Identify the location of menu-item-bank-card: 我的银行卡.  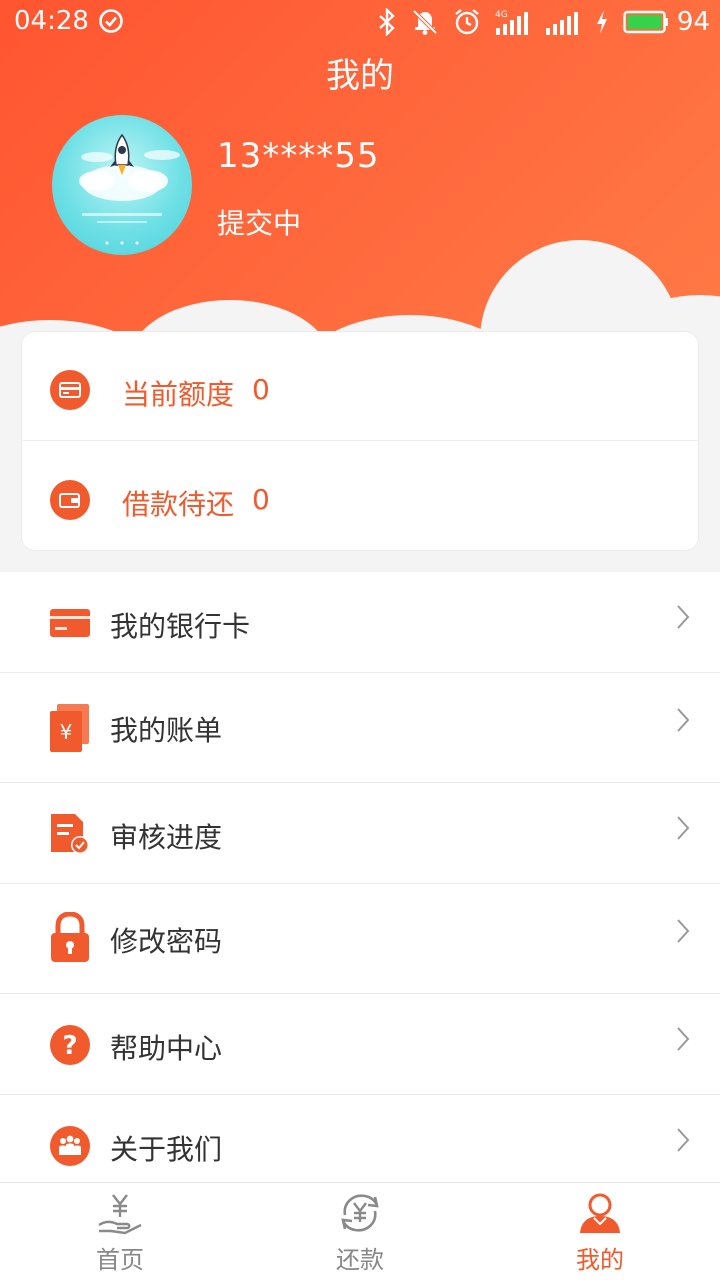
(360, 622).